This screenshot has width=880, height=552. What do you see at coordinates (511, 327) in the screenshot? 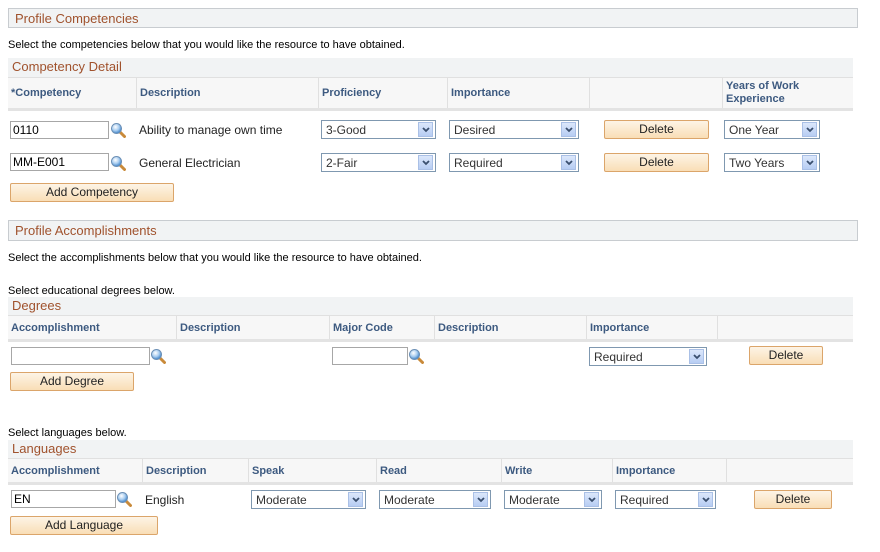
I see `col-major-description: Description` at bounding box center [511, 327].